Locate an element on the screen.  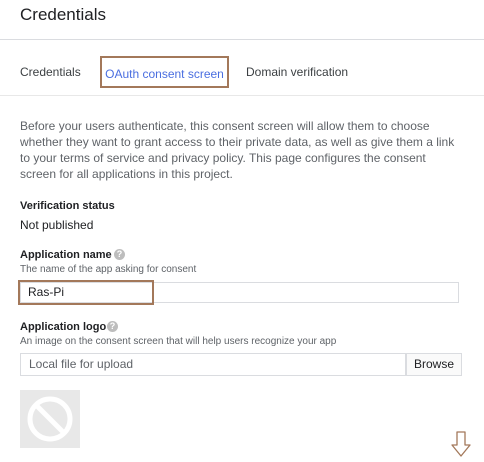
verification-status-label: Verification status is located at coordinates (67, 206).